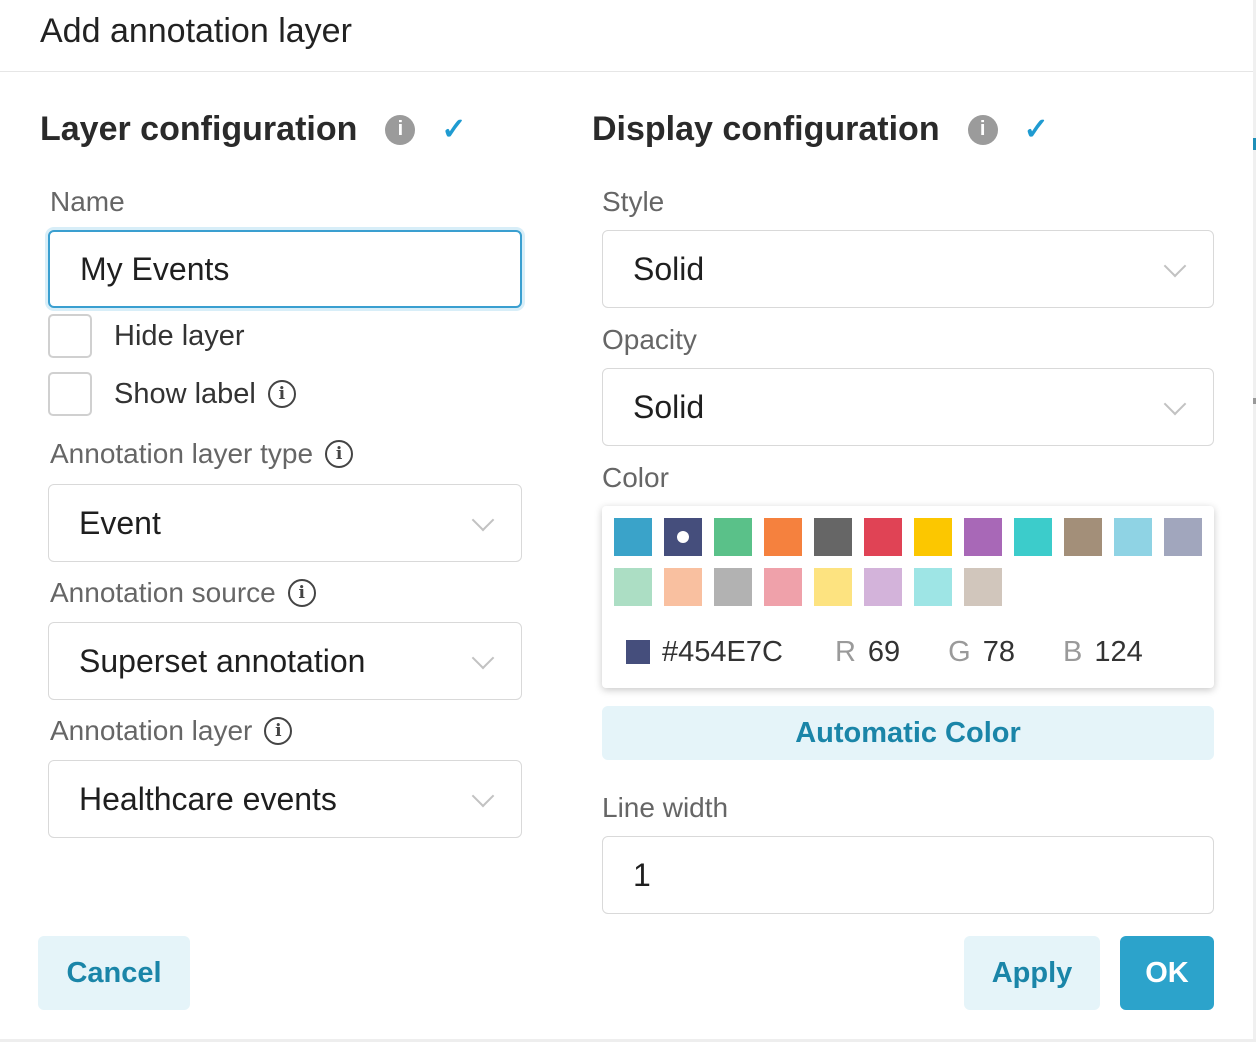 The image size is (1256, 1042). What do you see at coordinates (722, 652) in the screenshot?
I see `hex-input: #454E7C` at bounding box center [722, 652].